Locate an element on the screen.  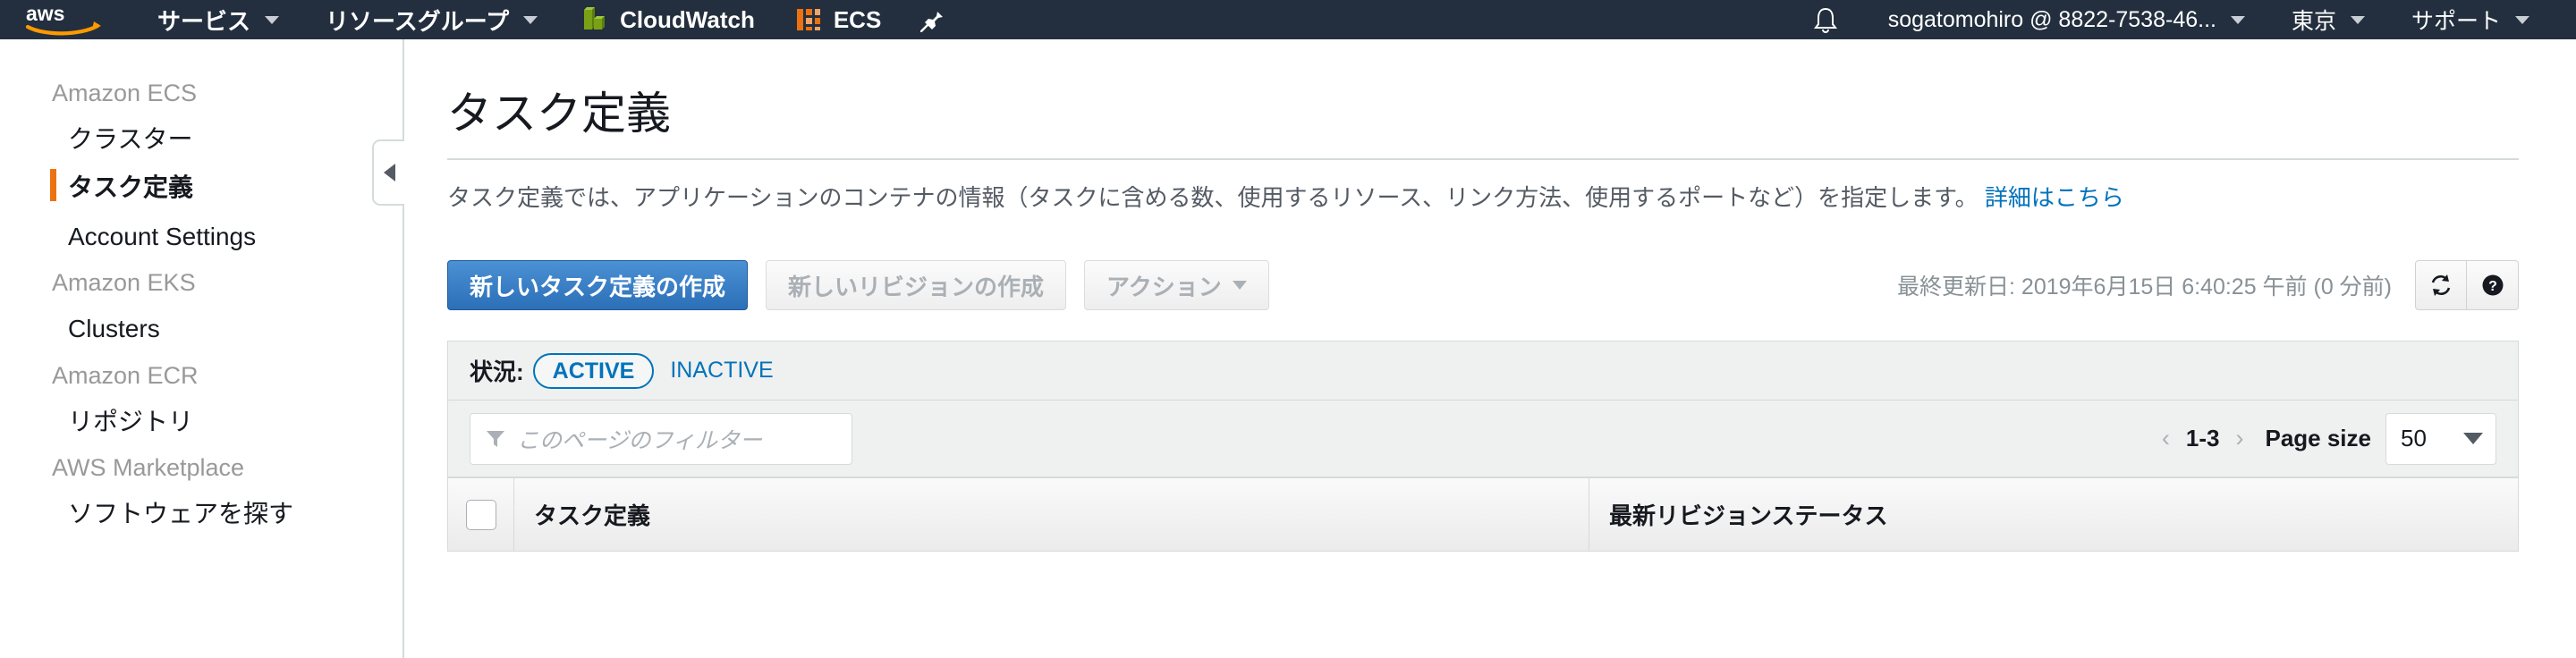
support-menu-label: サポート is located at coordinates (2456, 21).